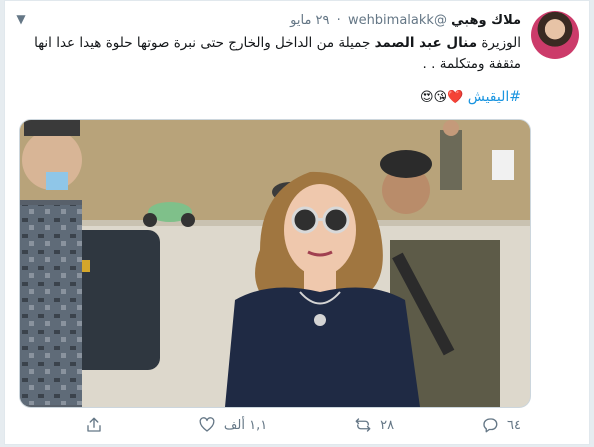 This screenshot has width=594, height=447. What do you see at coordinates (514, 425) in the screenshot?
I see `reply-count: ٦٤` at bounding box center [514, 425].